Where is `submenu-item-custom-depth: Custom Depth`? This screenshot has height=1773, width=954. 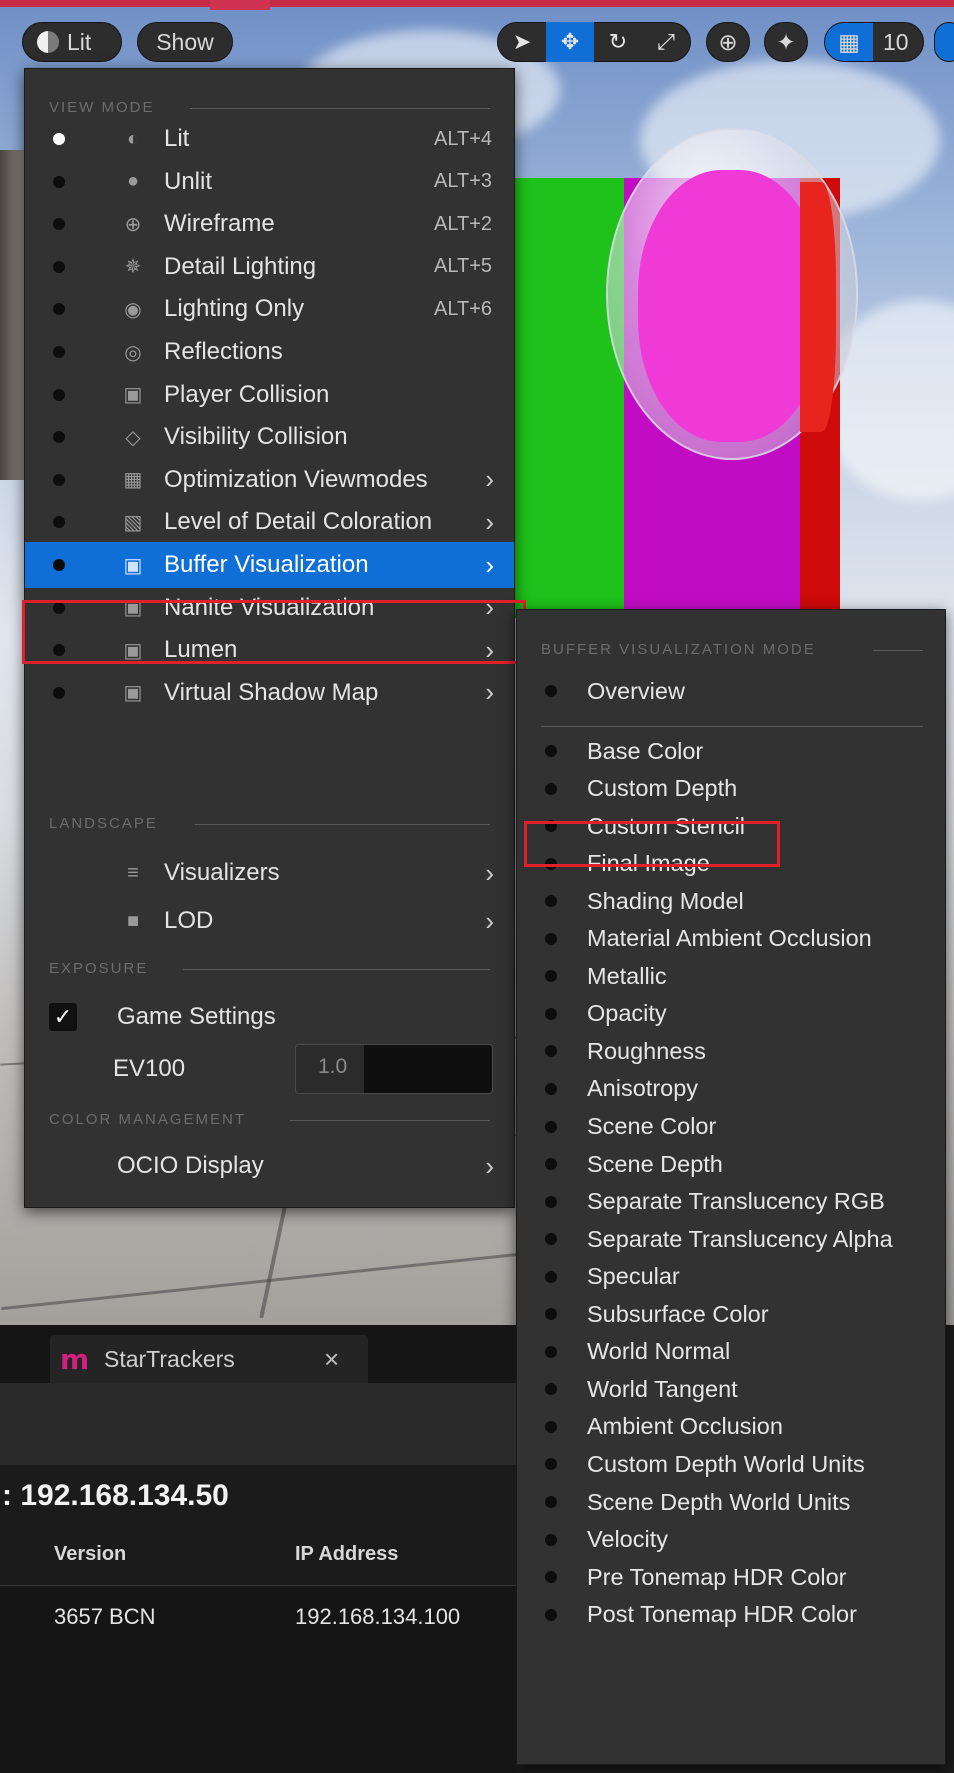
submenu-item-custom-depth: Custom Depth is located at coordinates (731, 789).